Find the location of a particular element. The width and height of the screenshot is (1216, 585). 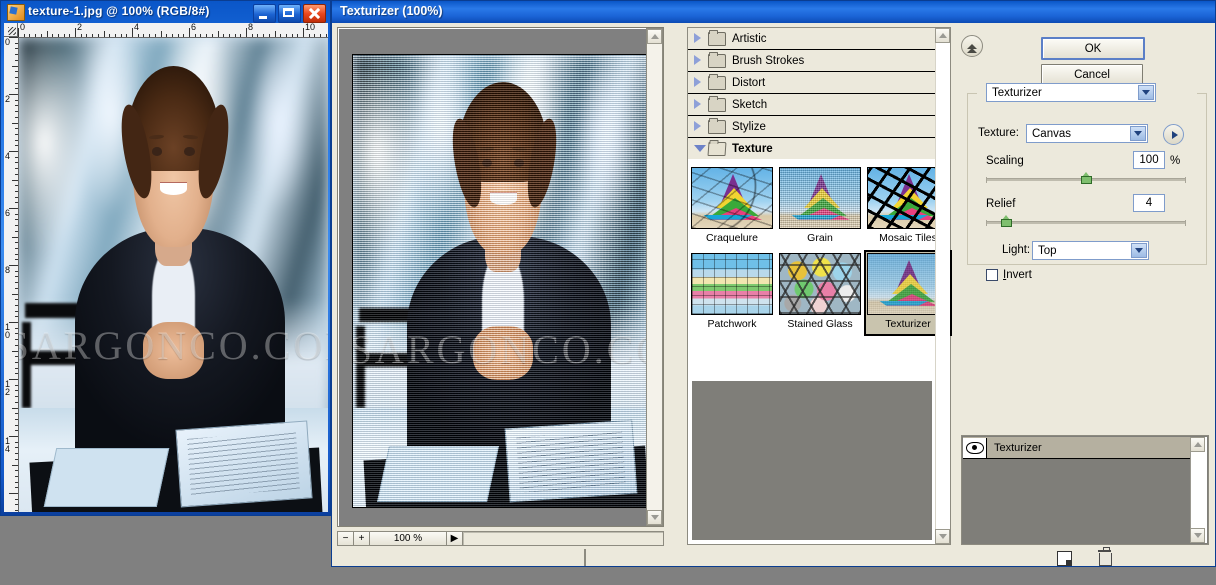

preview-status-strip is located at coordinates (563, 538).